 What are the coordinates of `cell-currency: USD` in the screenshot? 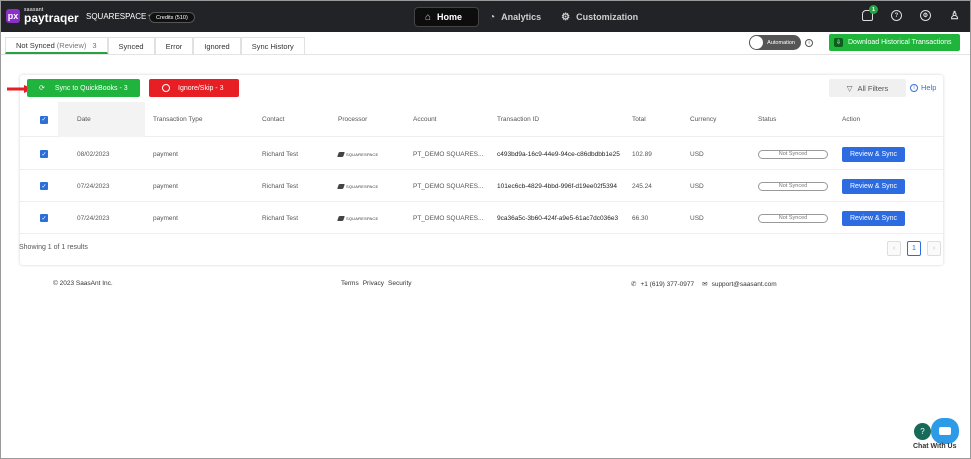 It's located at (697, 186).